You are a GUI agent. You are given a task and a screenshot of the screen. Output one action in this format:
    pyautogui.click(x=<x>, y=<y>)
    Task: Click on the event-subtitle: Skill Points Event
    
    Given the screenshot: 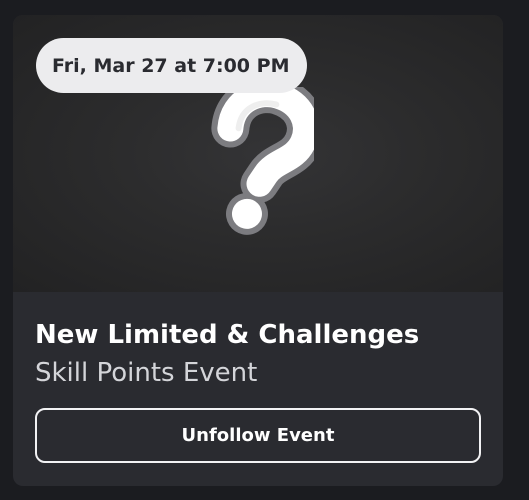 What is the action you would take?
    pyautogui.click(x=146, y=373)
    